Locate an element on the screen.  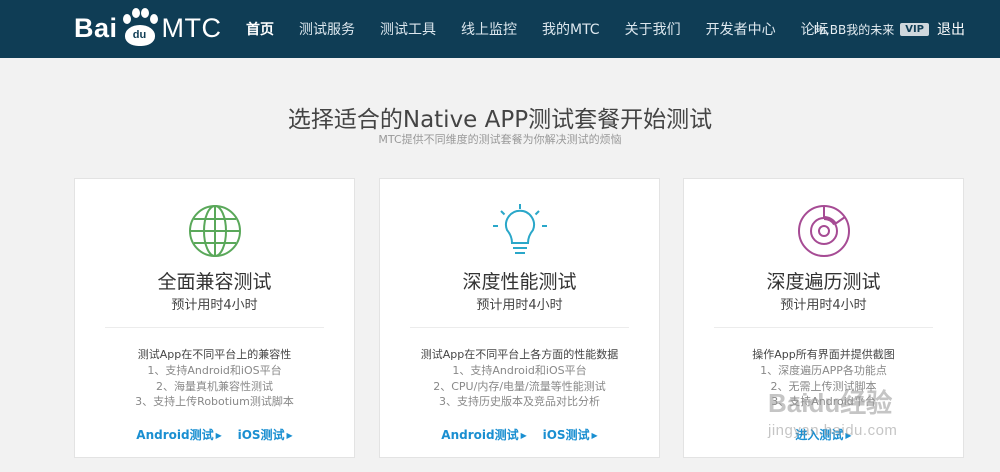
feature-item: 2、无需上传测试脚本 is located at coordinates (823, 386).